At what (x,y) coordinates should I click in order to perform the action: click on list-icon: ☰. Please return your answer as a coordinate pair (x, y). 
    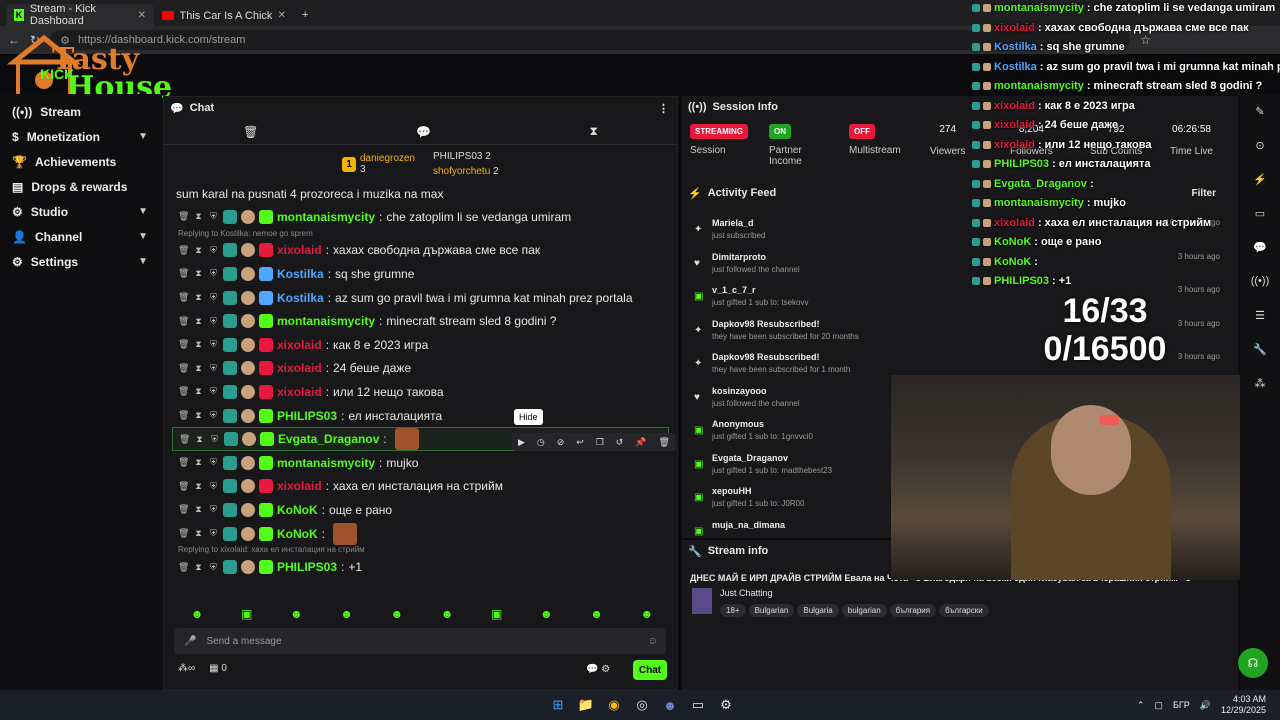
    Looking at the image, I should click on (1260, 315).